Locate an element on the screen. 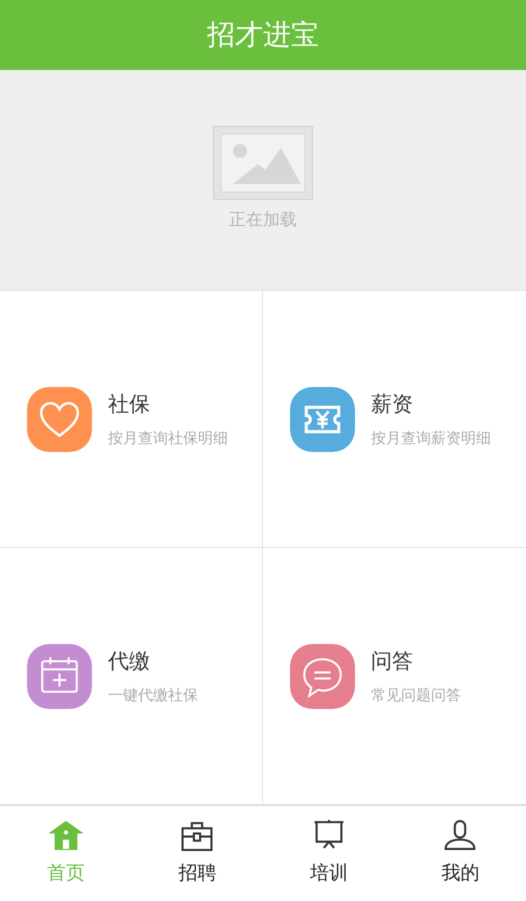  service-description: 按月查询薪资明细 is located at coordinates (431, 438).